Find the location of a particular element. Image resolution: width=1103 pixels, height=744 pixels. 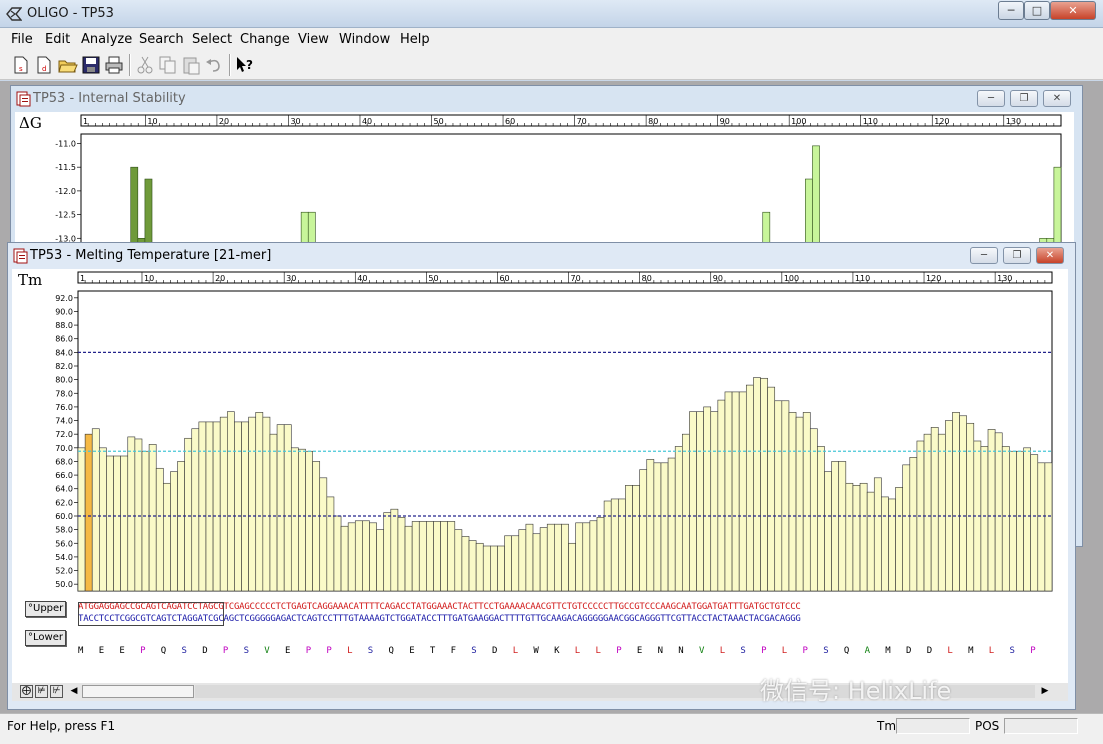

stability-window-title: TP53 - Internal Stability is located at coordinates (109, 98).